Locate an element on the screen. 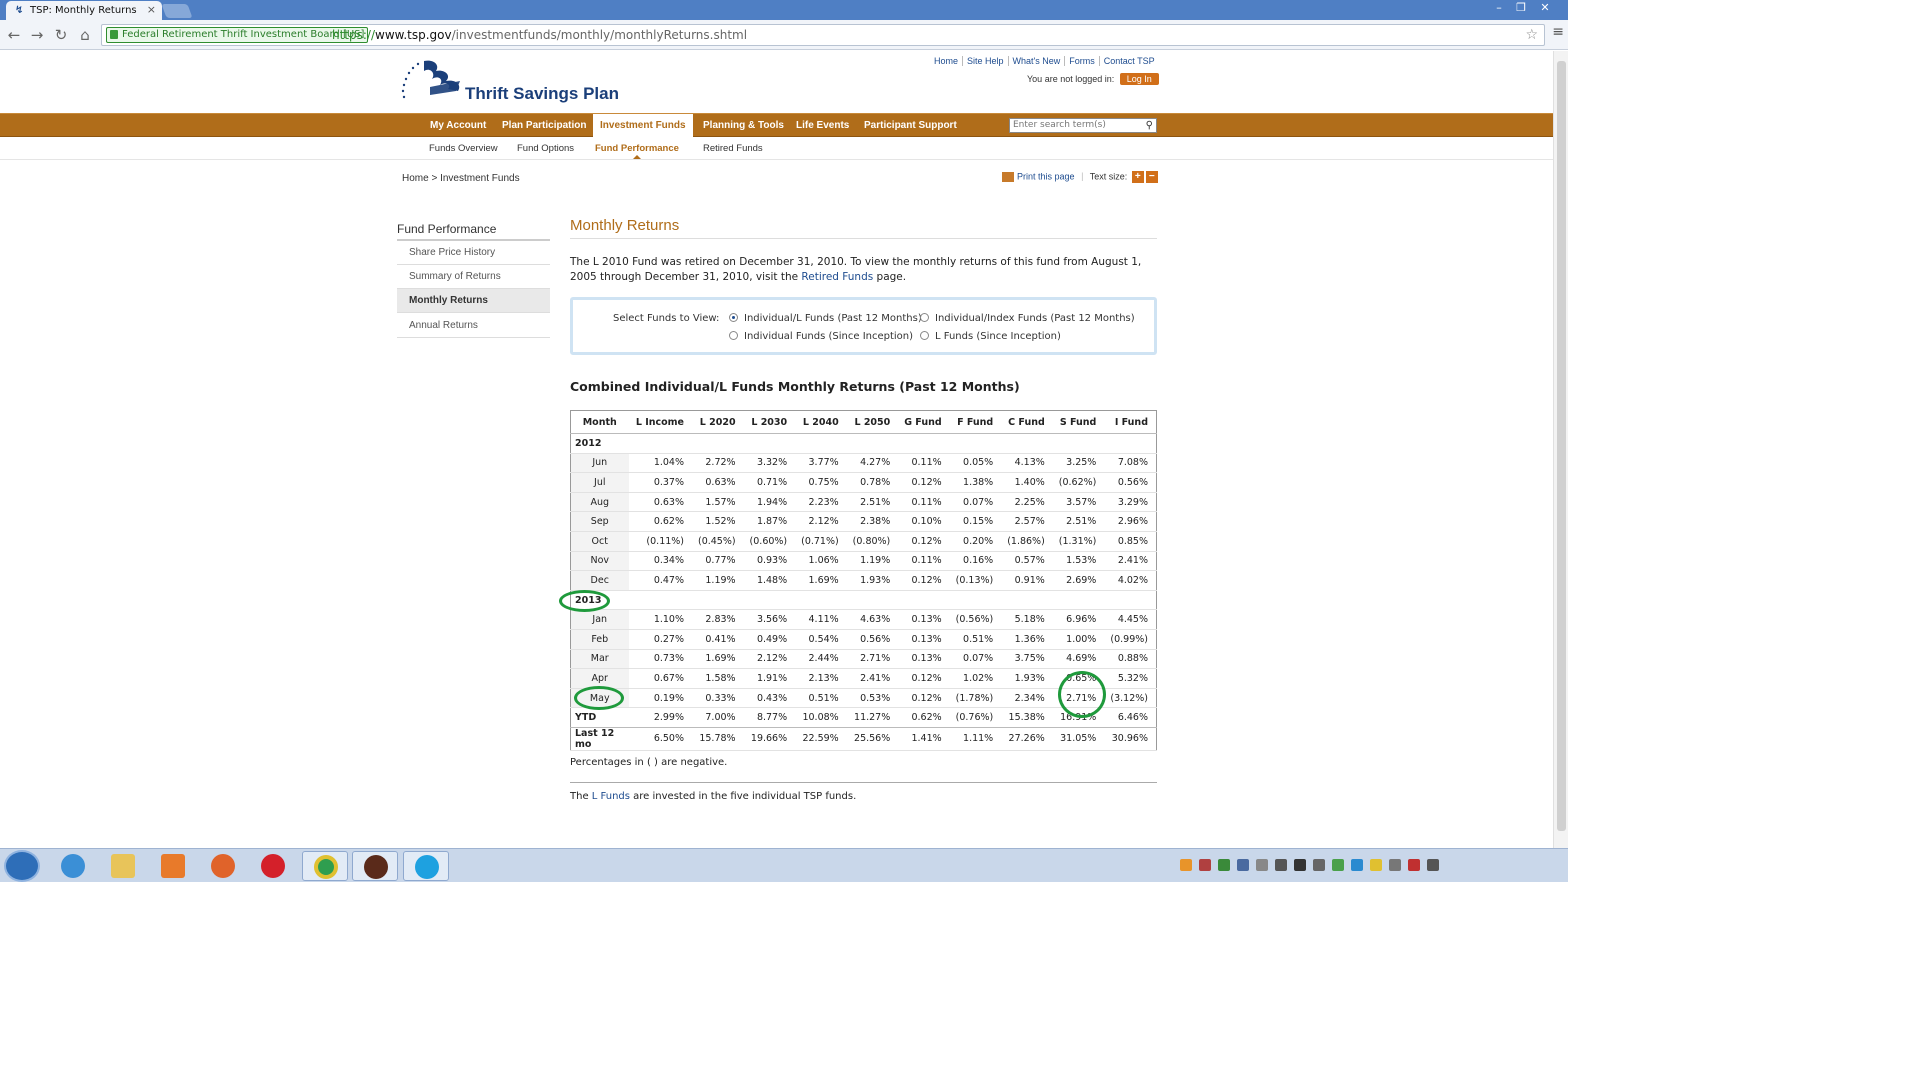 This screenshot has height=1080, width=1920. radio-individual-l-12mo: Individual/L Funds (Past 12 Months) is located at coordinates (825, 318).